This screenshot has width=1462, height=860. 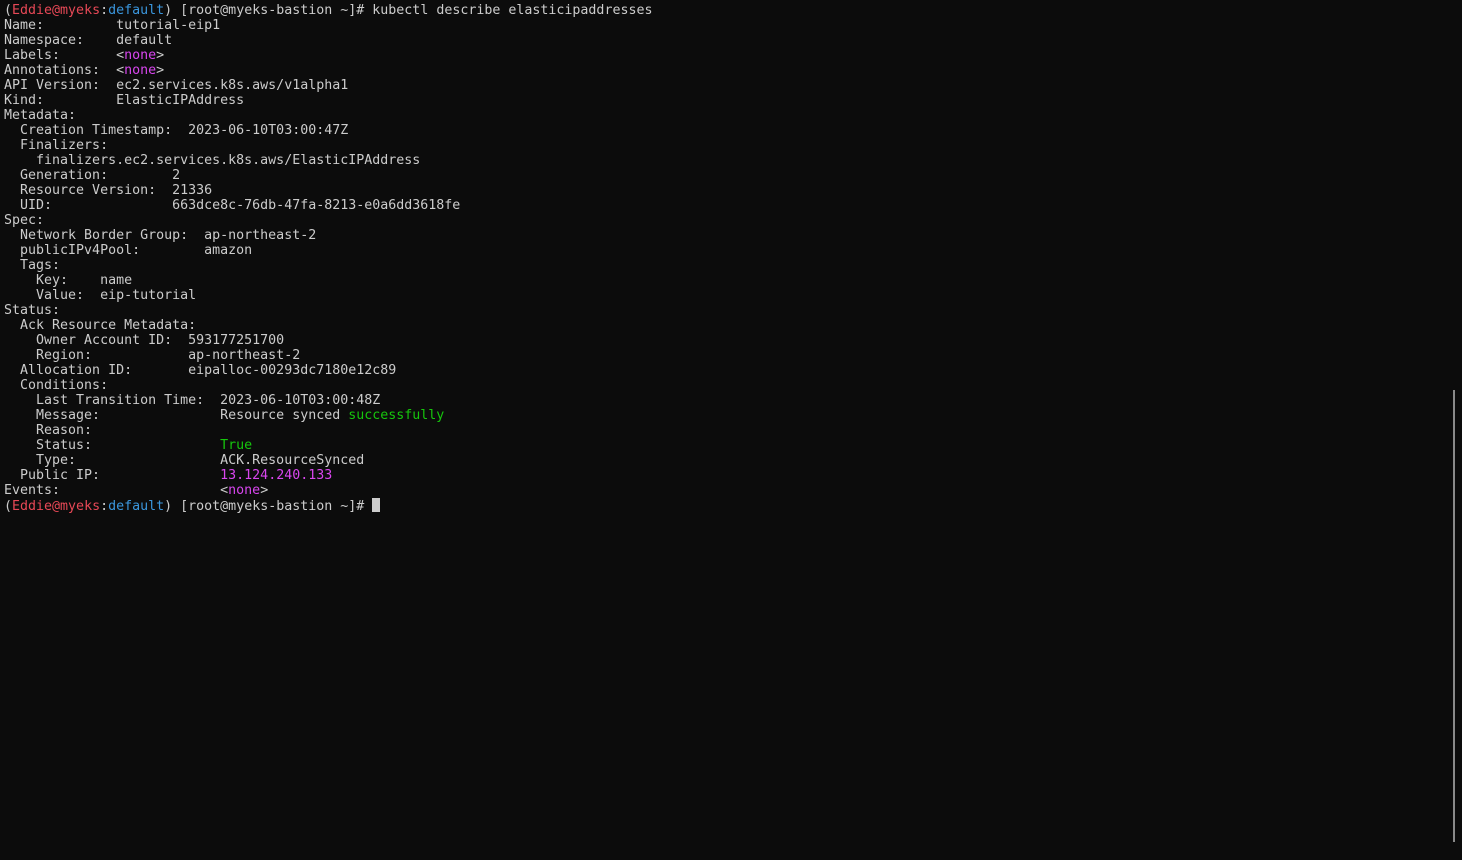 I want to click on terminal-text: publicIPv4Pool: amazon, so click(x=128, y=250).